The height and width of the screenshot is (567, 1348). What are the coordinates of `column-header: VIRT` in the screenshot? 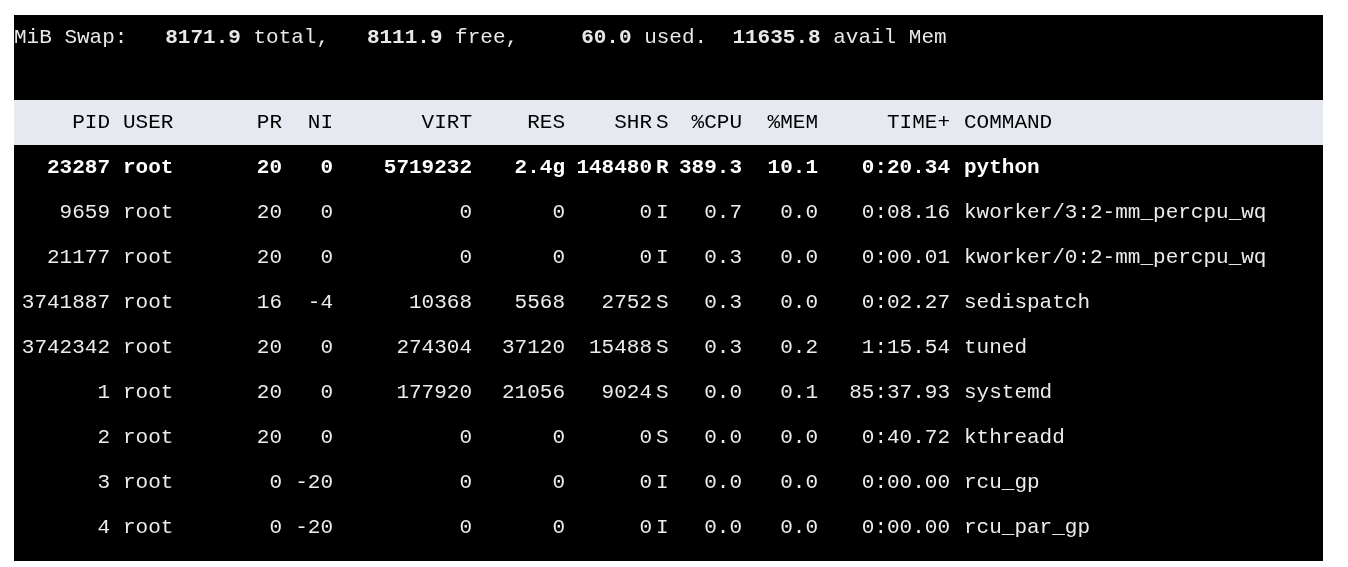 It's located at (446, 122).